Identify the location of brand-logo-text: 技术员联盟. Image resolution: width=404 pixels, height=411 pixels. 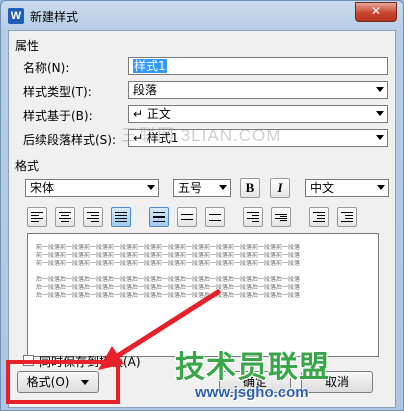
(252, 367).